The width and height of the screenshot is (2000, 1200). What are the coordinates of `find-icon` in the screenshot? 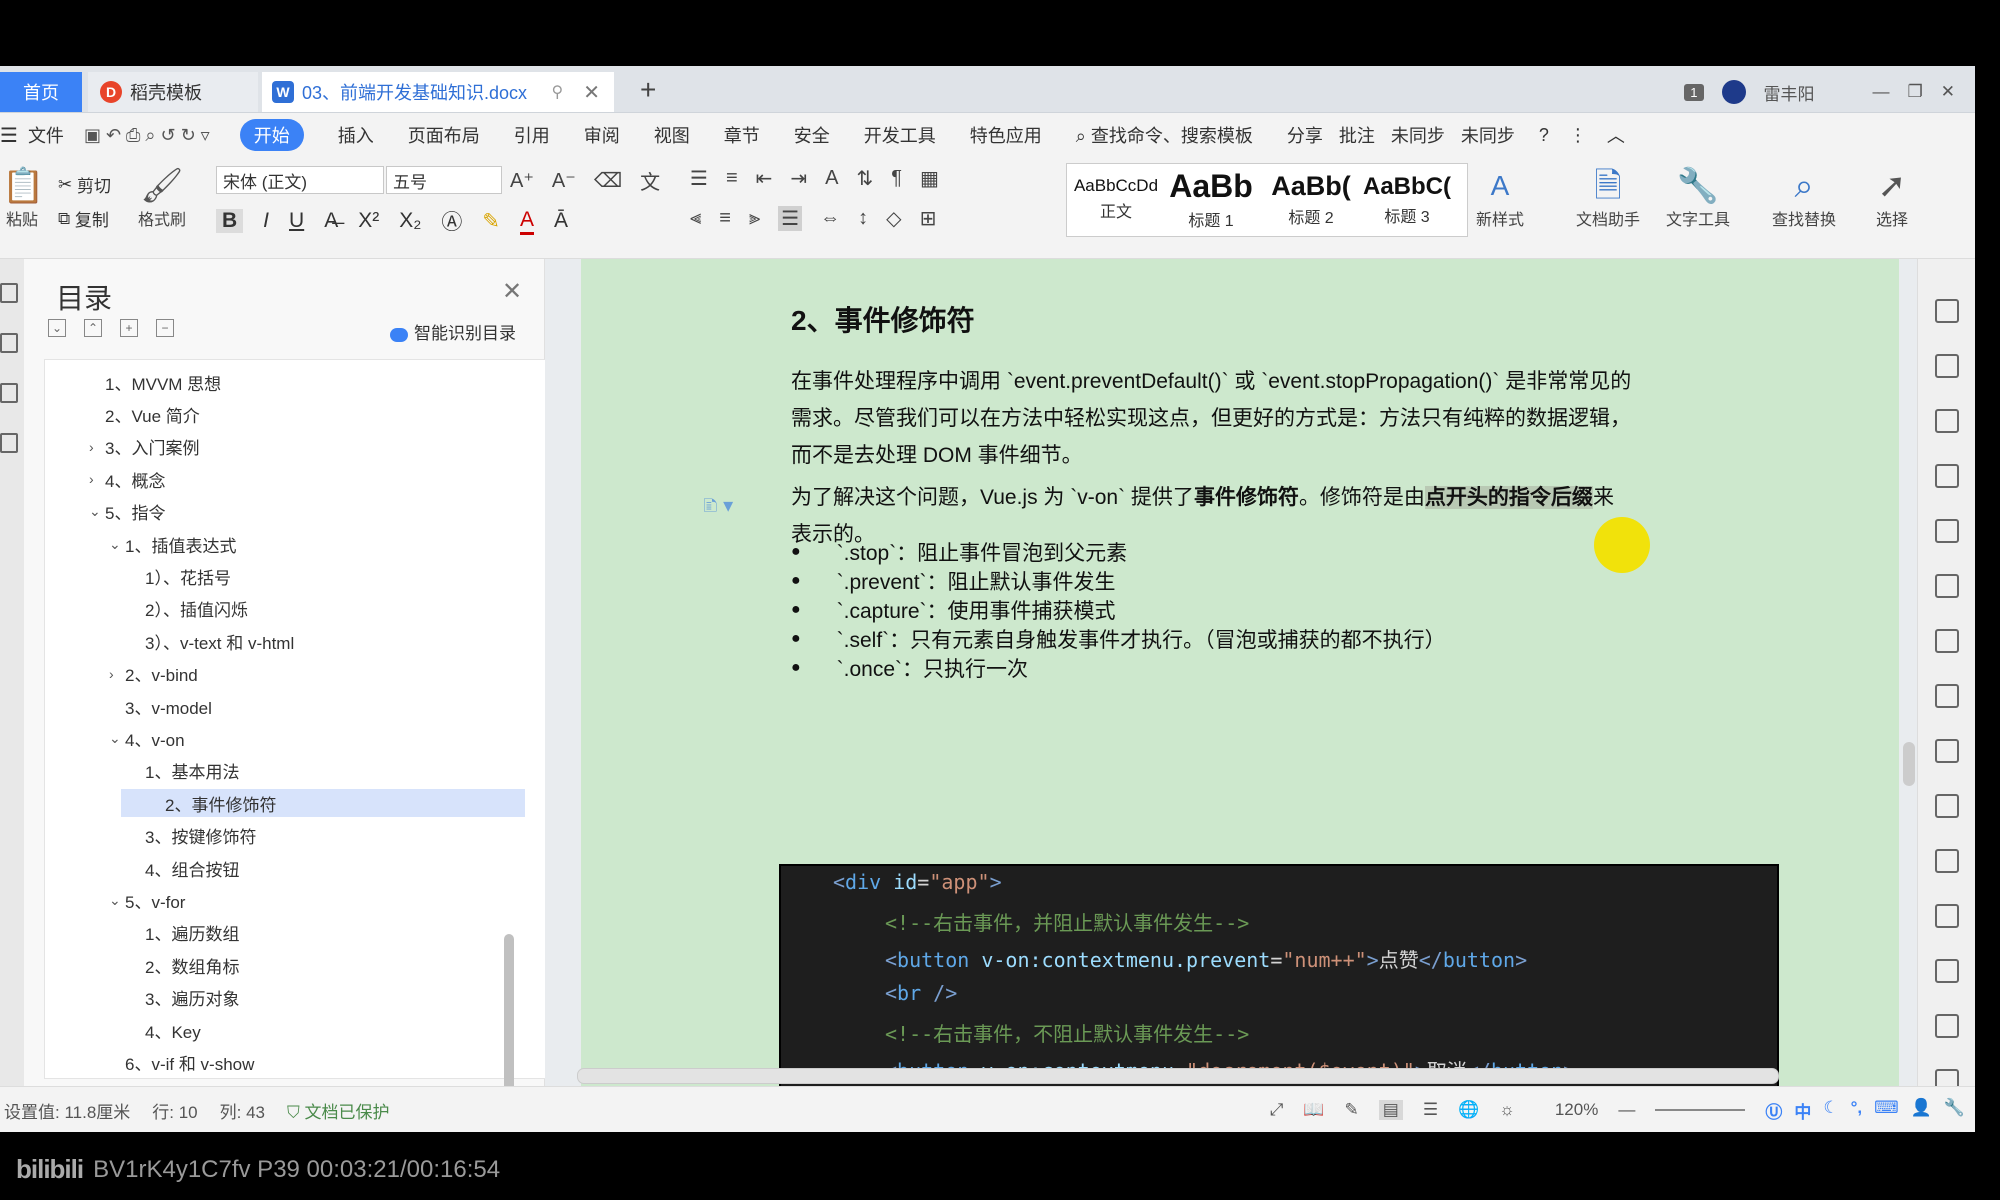 It's located at (9, 443).